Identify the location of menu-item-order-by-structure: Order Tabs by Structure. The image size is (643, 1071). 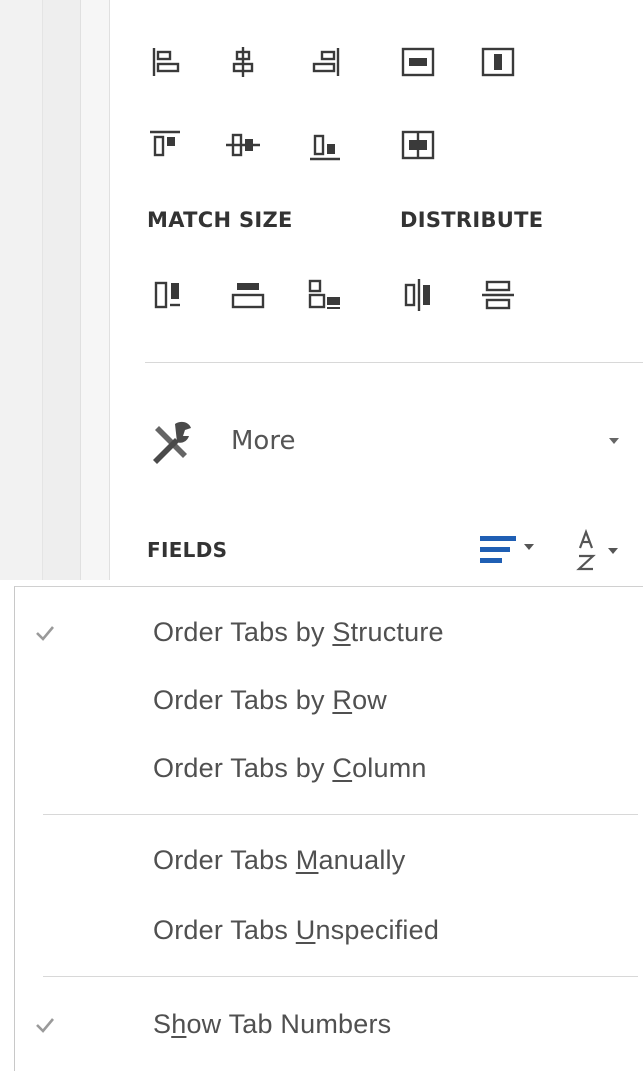
(329, 635).